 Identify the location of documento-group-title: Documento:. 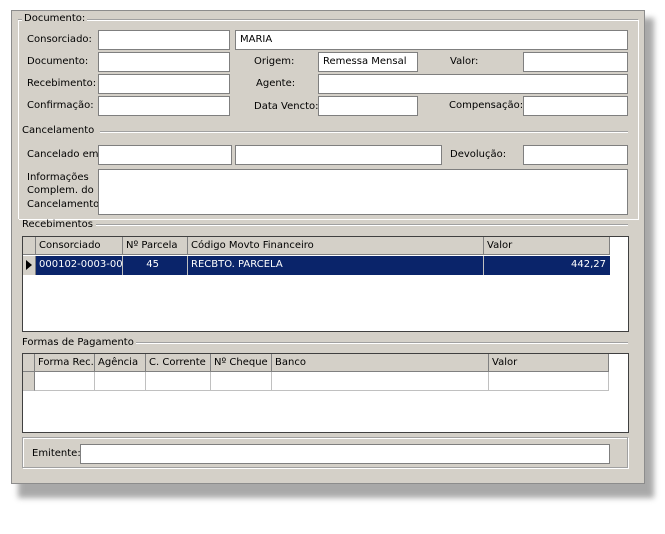
(55, 19).